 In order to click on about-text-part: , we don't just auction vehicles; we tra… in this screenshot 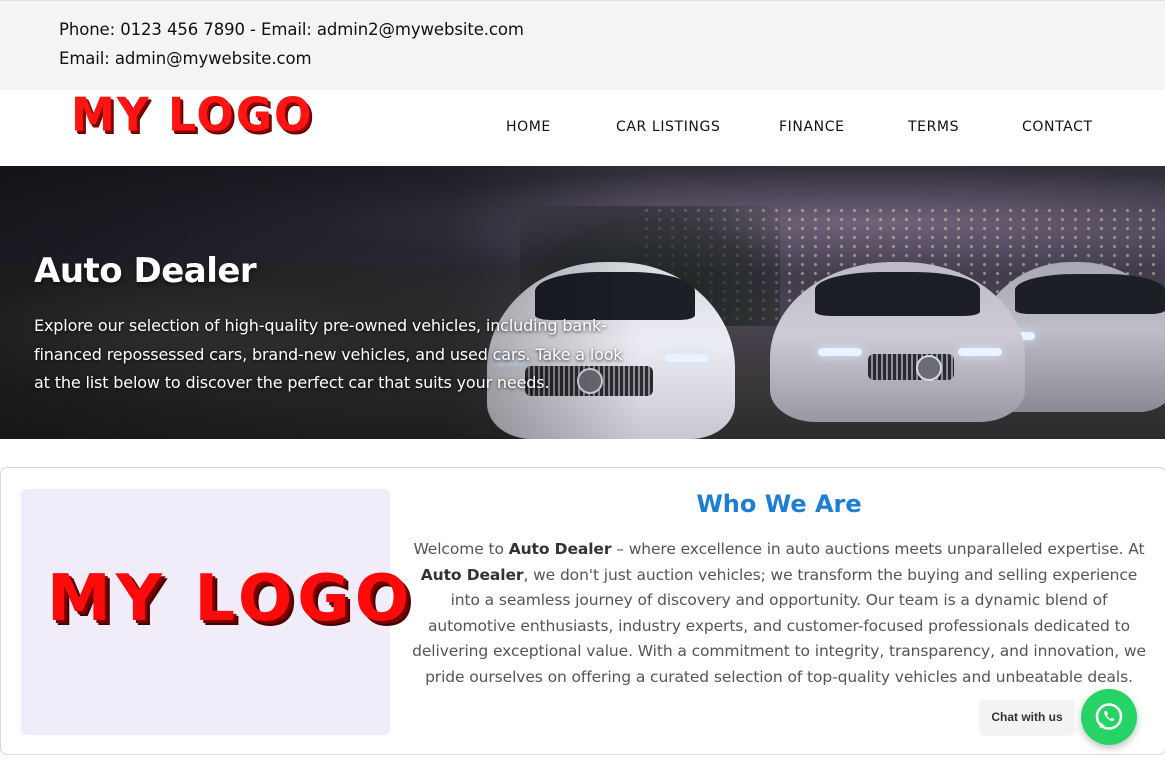, I will do `click(779, 625)`.